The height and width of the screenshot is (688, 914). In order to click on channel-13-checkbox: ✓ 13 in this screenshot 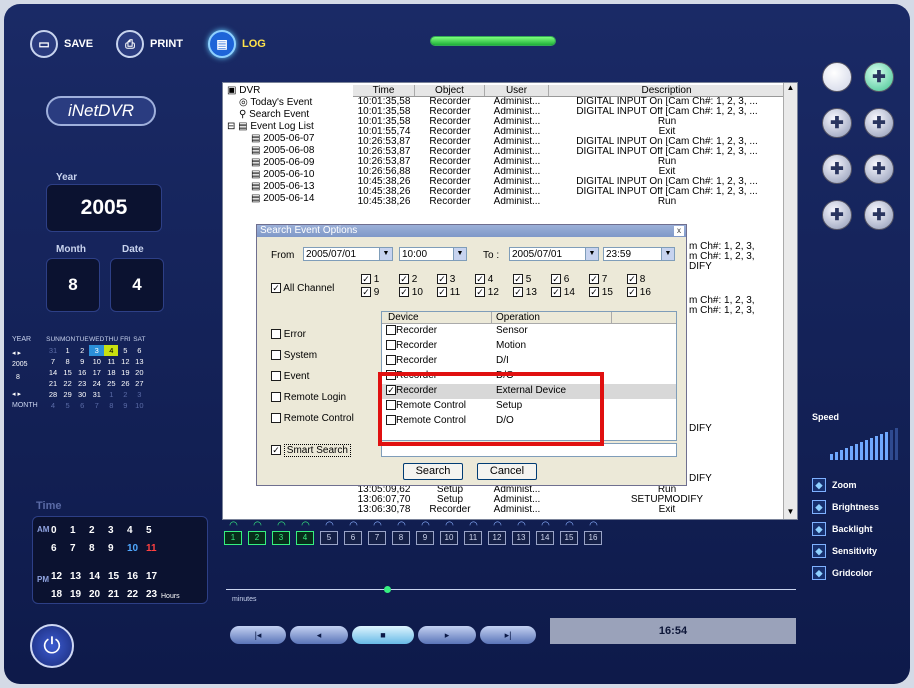, I will do `click(525, 292)`.